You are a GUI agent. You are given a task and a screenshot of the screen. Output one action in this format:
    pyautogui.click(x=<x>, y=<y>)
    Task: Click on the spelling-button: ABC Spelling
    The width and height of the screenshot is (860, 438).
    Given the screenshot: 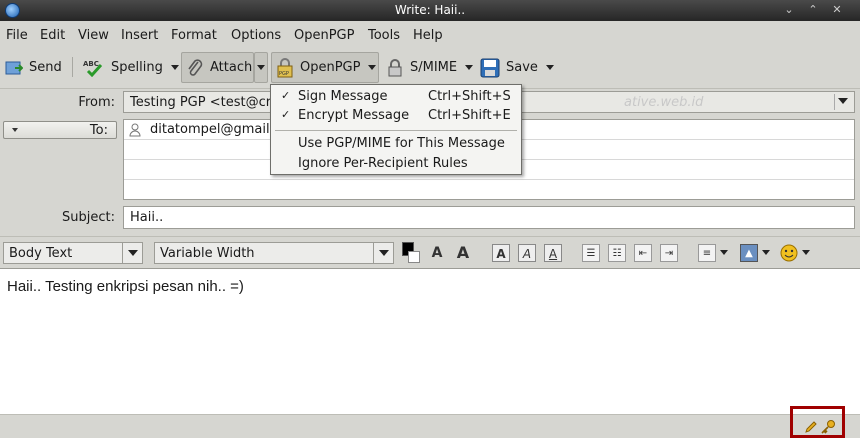 What is the action you would take?
    pyautogui.click(x=131, y=67)
    